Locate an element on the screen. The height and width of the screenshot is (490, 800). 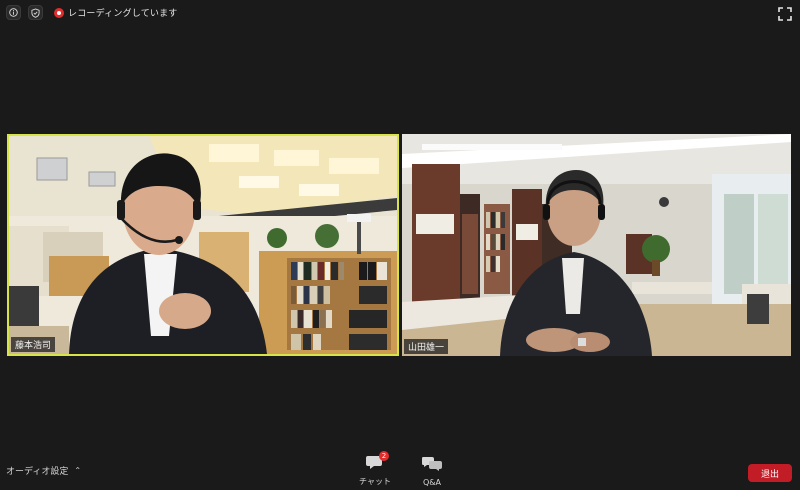
recording-icon is located at coordinates (59, 12).